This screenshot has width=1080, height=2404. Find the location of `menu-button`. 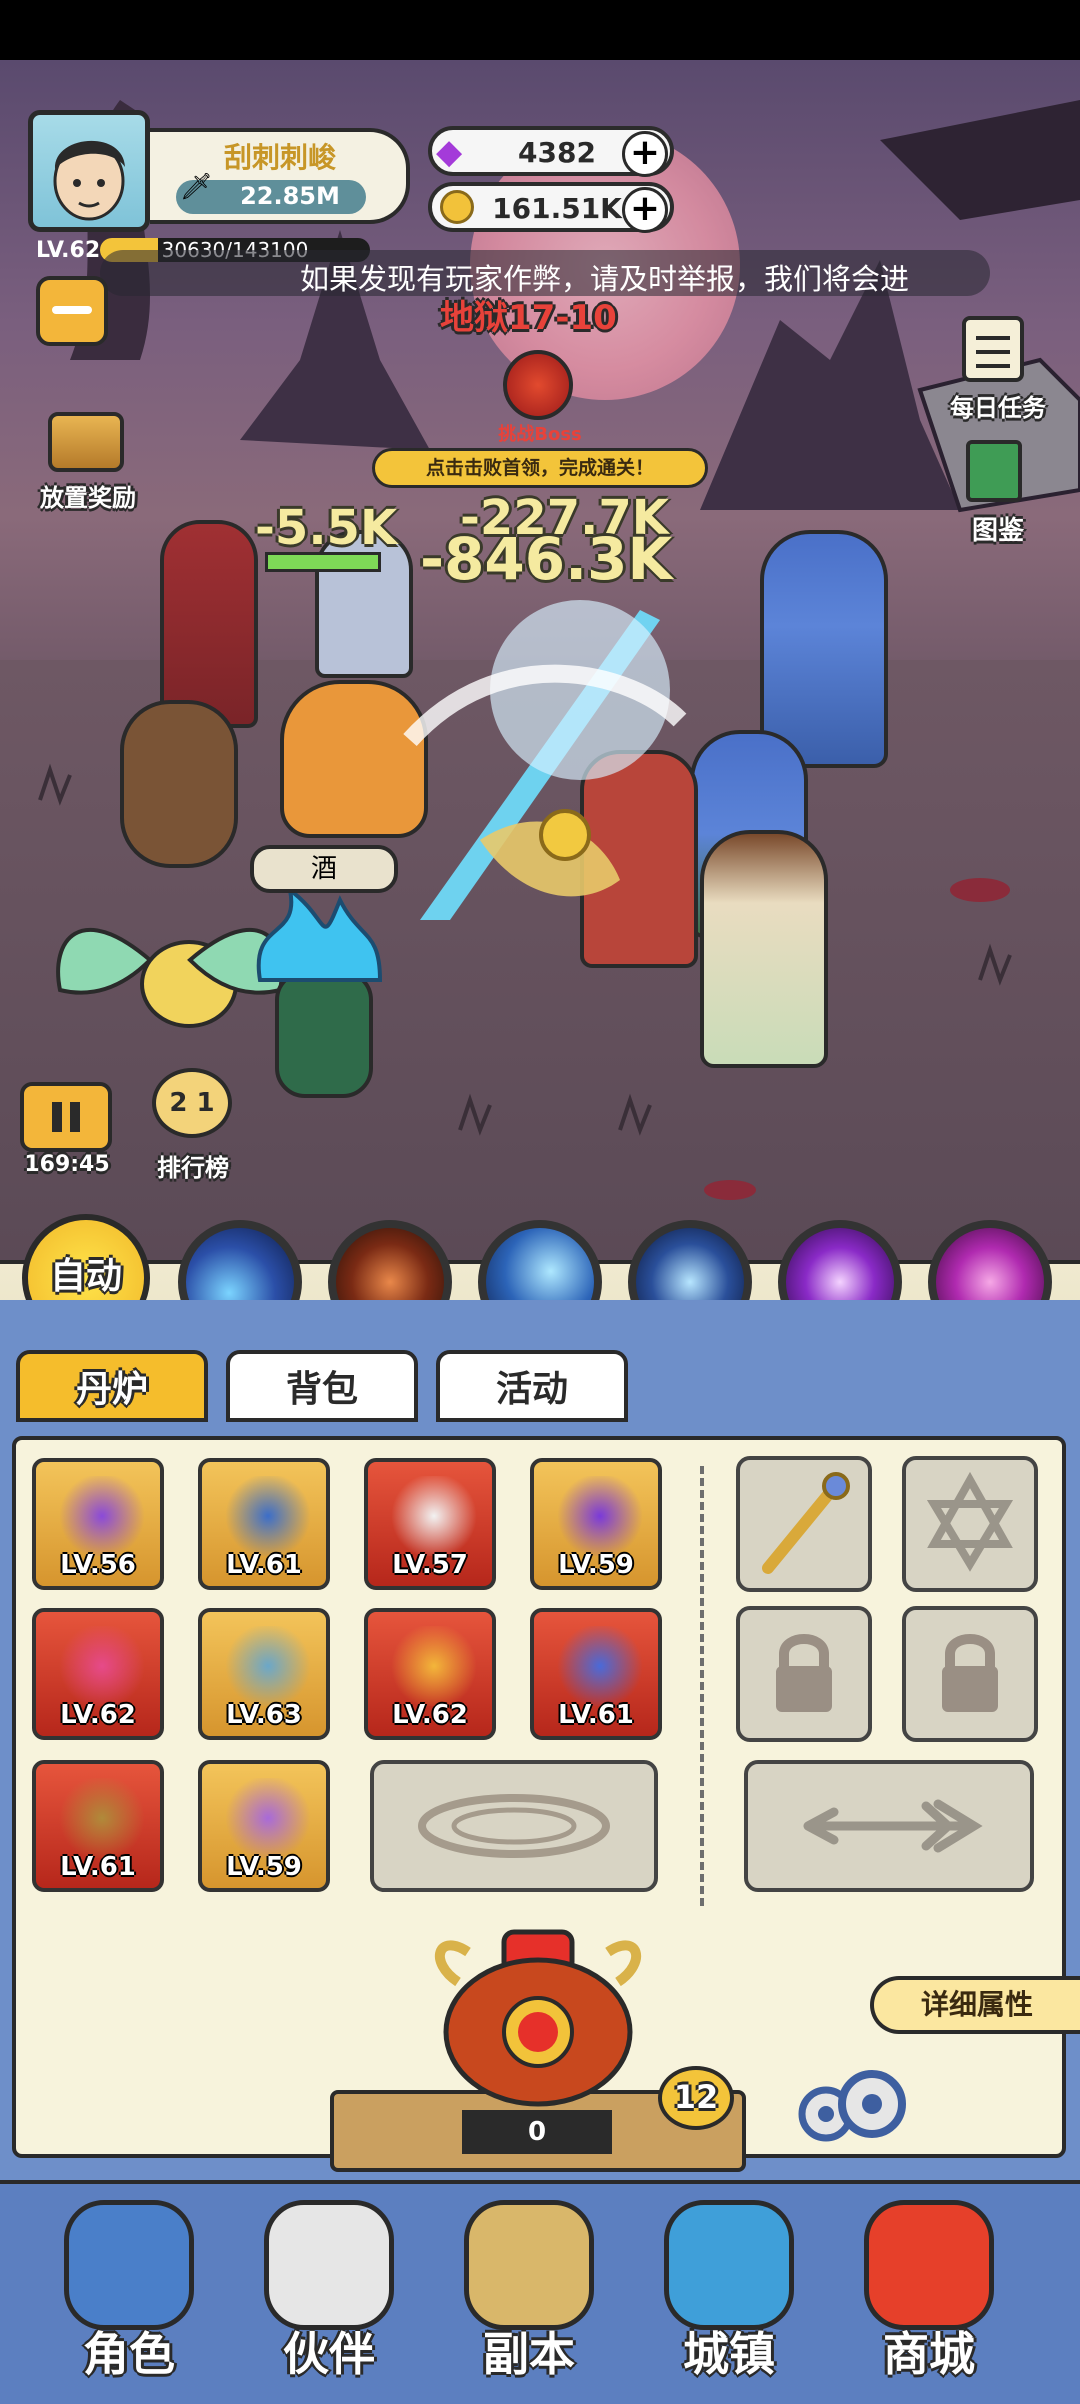

menu-button is located at coordinates (72, 311).